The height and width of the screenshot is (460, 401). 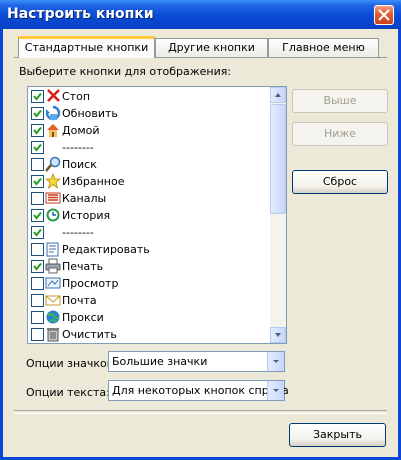 I want to click on tab-main-menu: Главное меню, so click(x=323, y=47).